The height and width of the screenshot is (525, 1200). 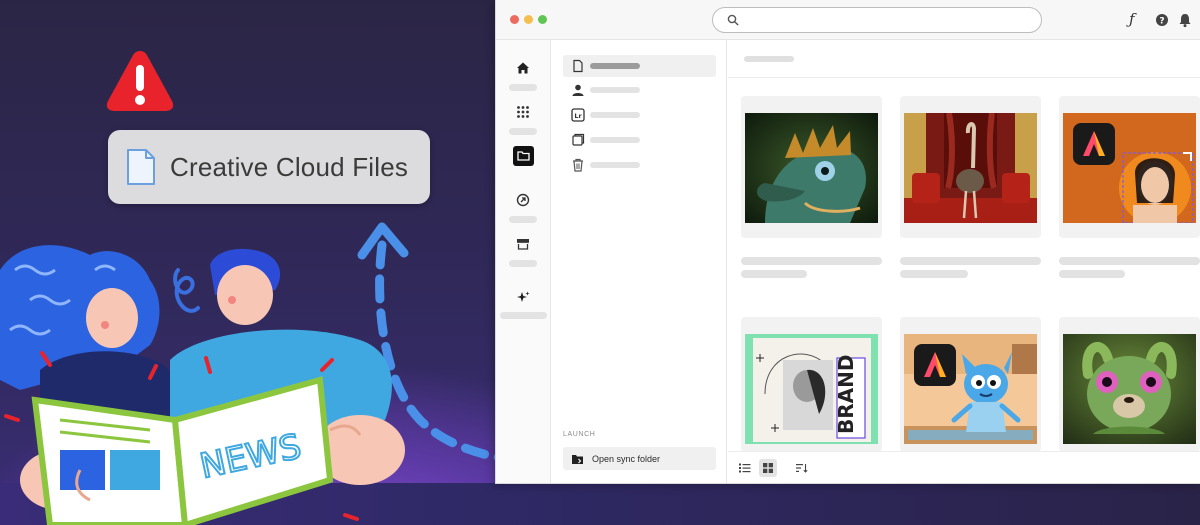 What do you see at coordinates (1185, 20) in the screenshot?
I see `bell-icon` at bounding box center [1185, 20].